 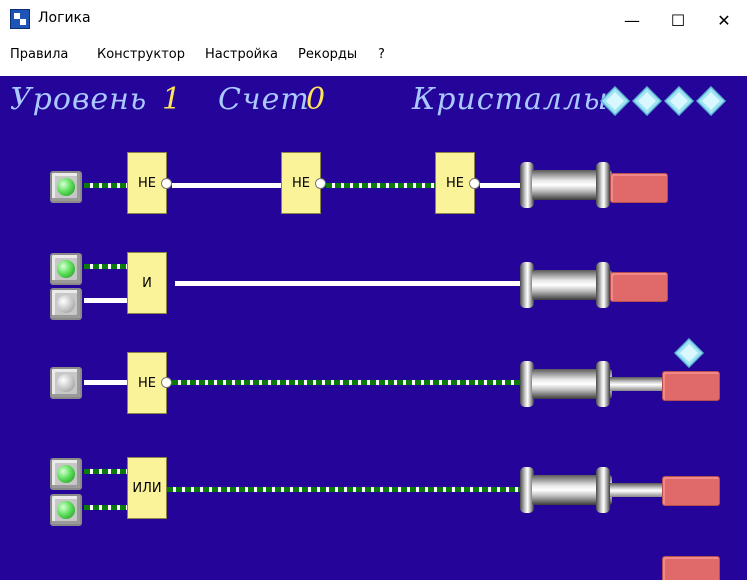 What do you see at coordinates (724, 20) in the screenshot?
I see `close-button: ✕` at bounding box center [724, 20].